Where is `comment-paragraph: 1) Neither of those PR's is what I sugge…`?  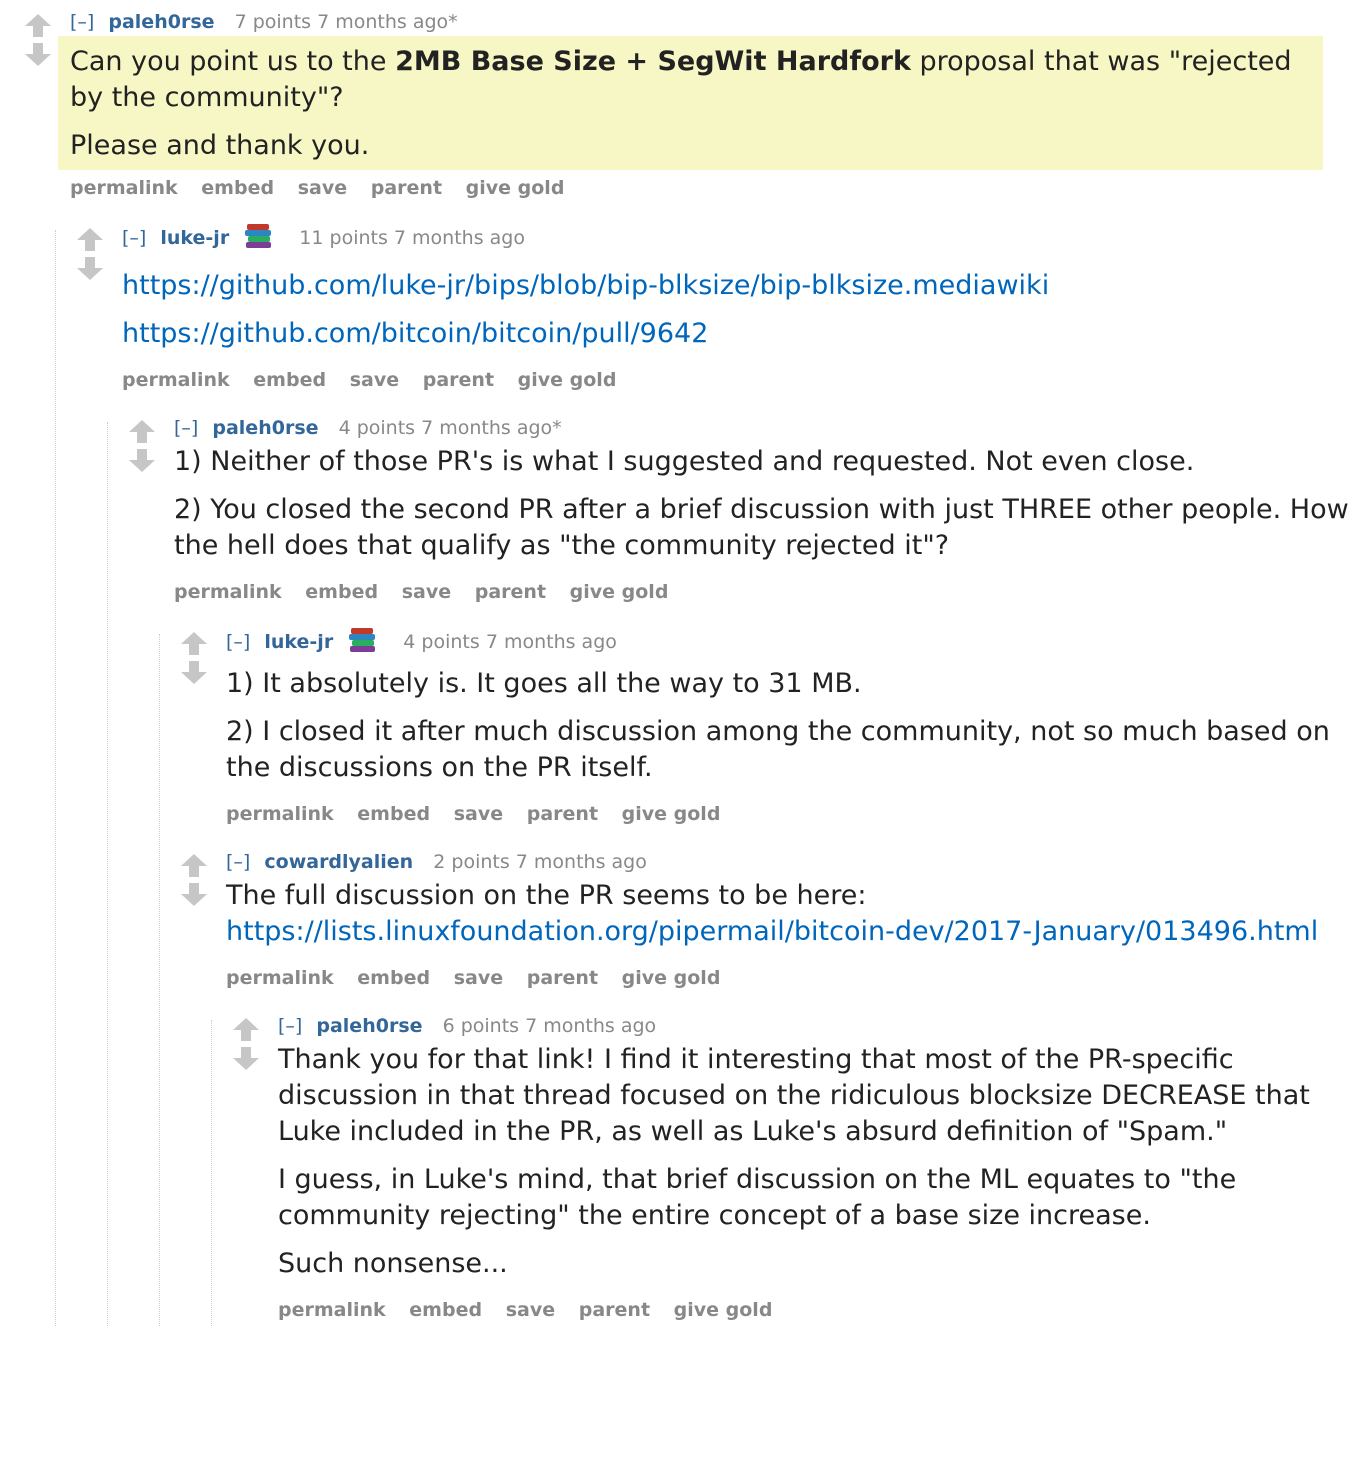 comment-paragraph: 1) Neither of those PR's is what I sugge… is located at coordinates (684, 461).